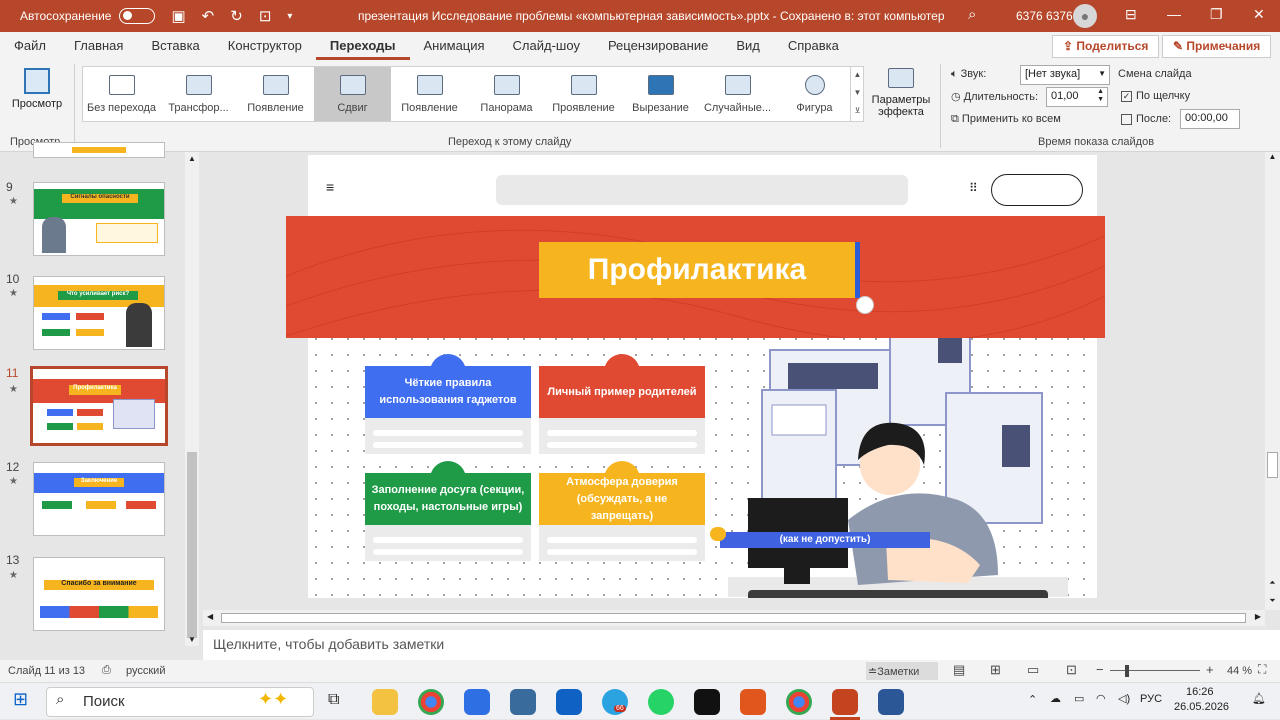 The image size is (1280, 720). What do you see at coordinates (707, 702) in the screenshot?
I see `app-icon` at bounding box center [707, 702].